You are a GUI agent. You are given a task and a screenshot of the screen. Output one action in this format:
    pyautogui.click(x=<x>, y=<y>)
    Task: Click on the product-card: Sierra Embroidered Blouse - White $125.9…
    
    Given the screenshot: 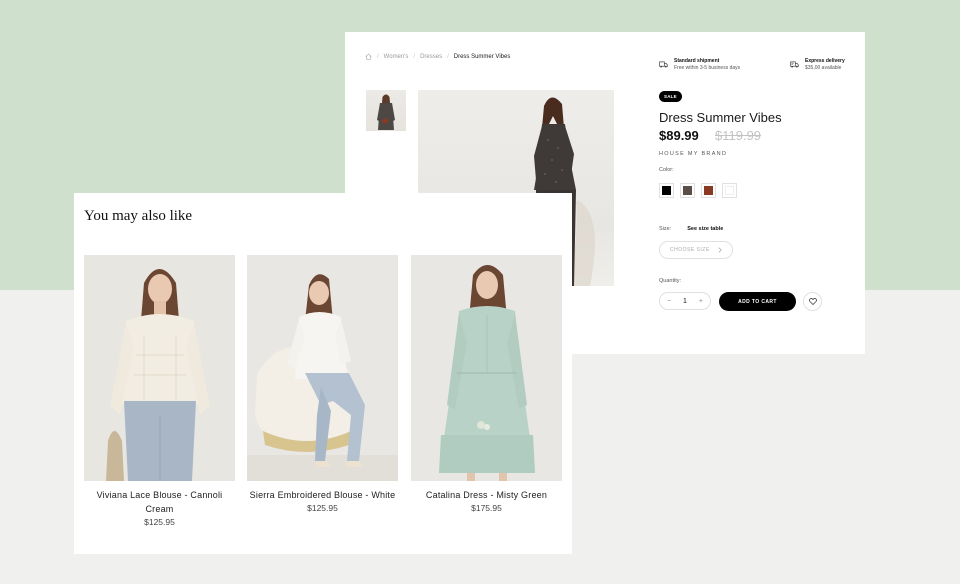 What is the action you would take?
    pyautogui.click(x=322, y=384)
    